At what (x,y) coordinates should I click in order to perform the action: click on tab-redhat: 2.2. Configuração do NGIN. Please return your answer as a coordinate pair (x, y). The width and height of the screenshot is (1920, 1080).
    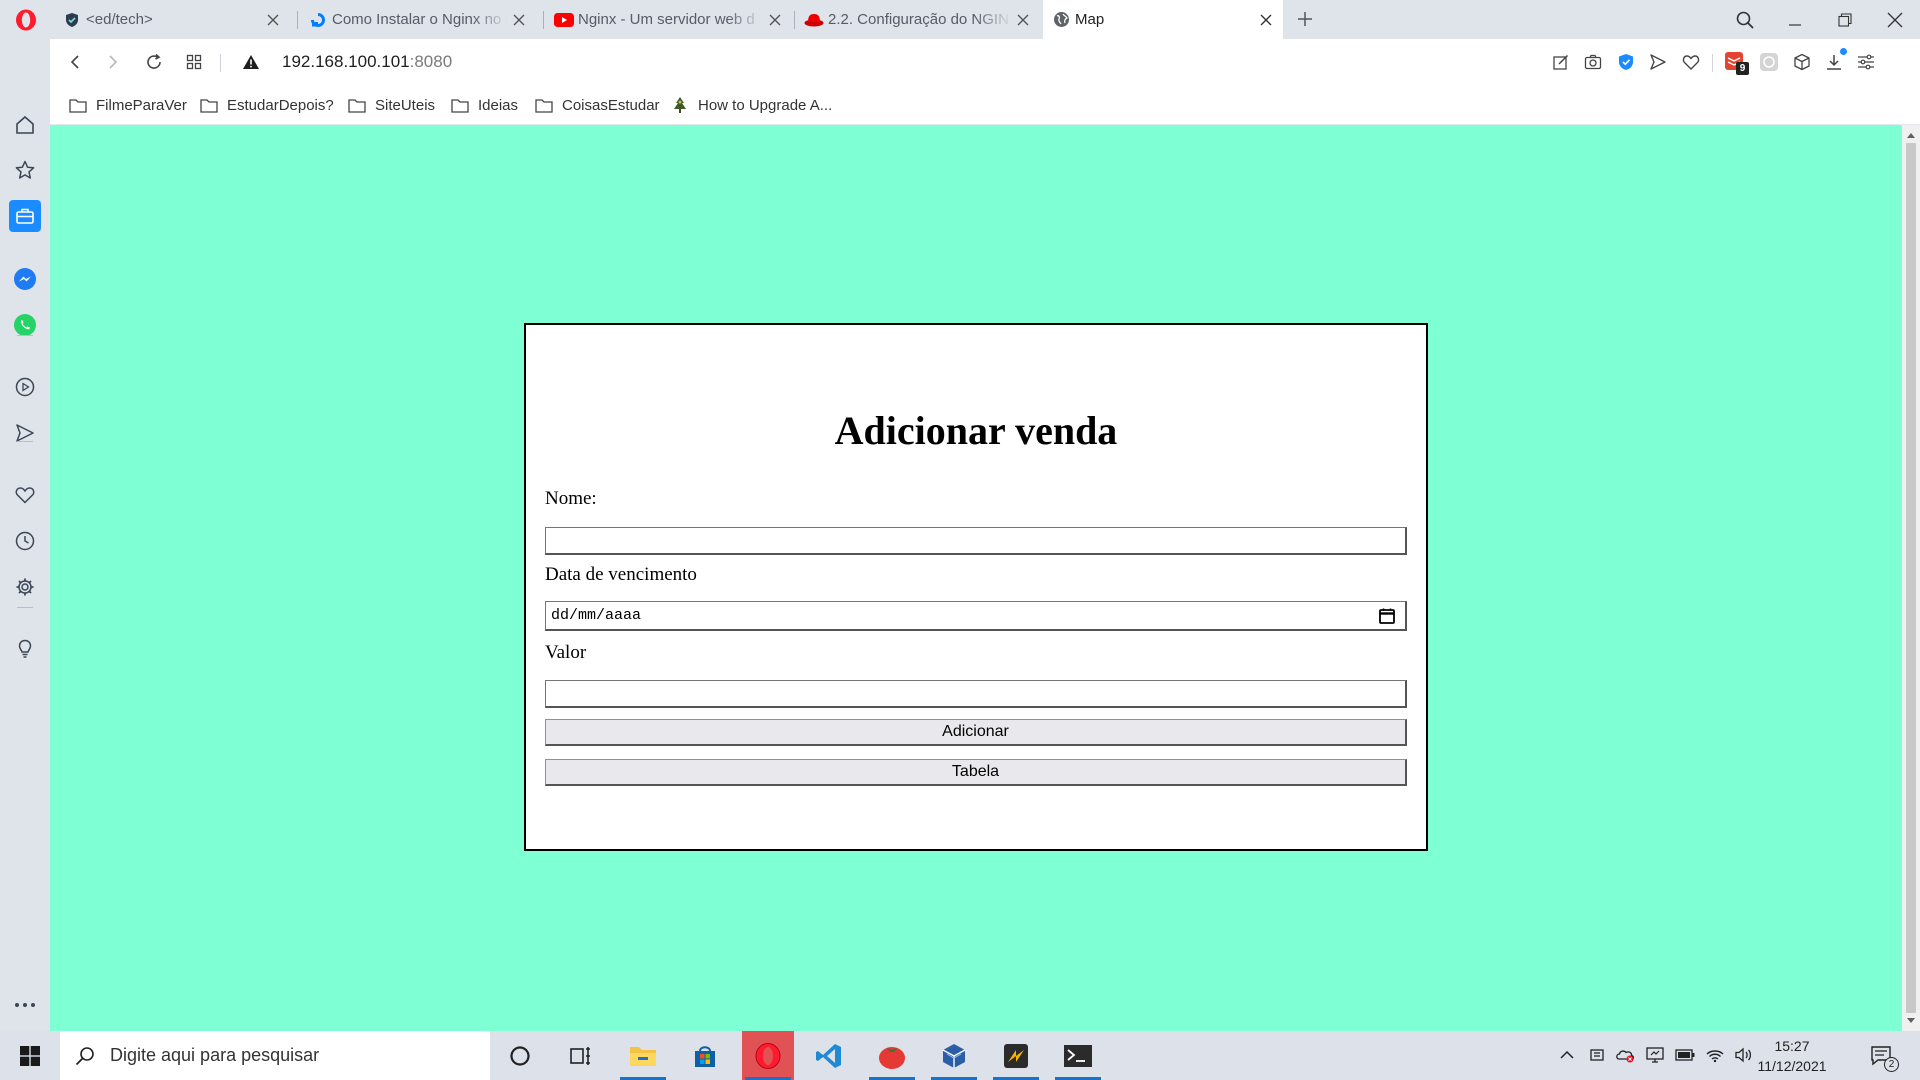
    Looking at the image, I should click on (918, 19).